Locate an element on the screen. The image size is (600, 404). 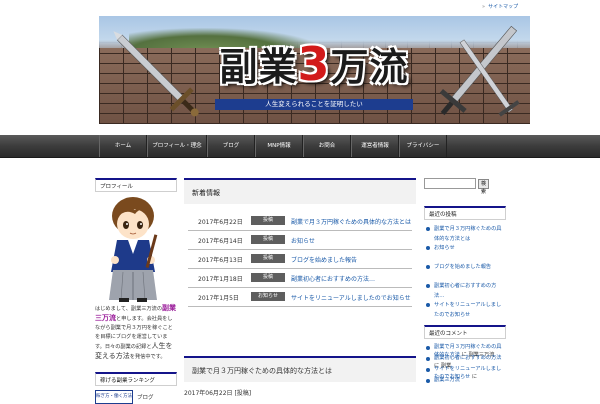
nav-item-contact: お問合 is located at coordinates (327, 146).